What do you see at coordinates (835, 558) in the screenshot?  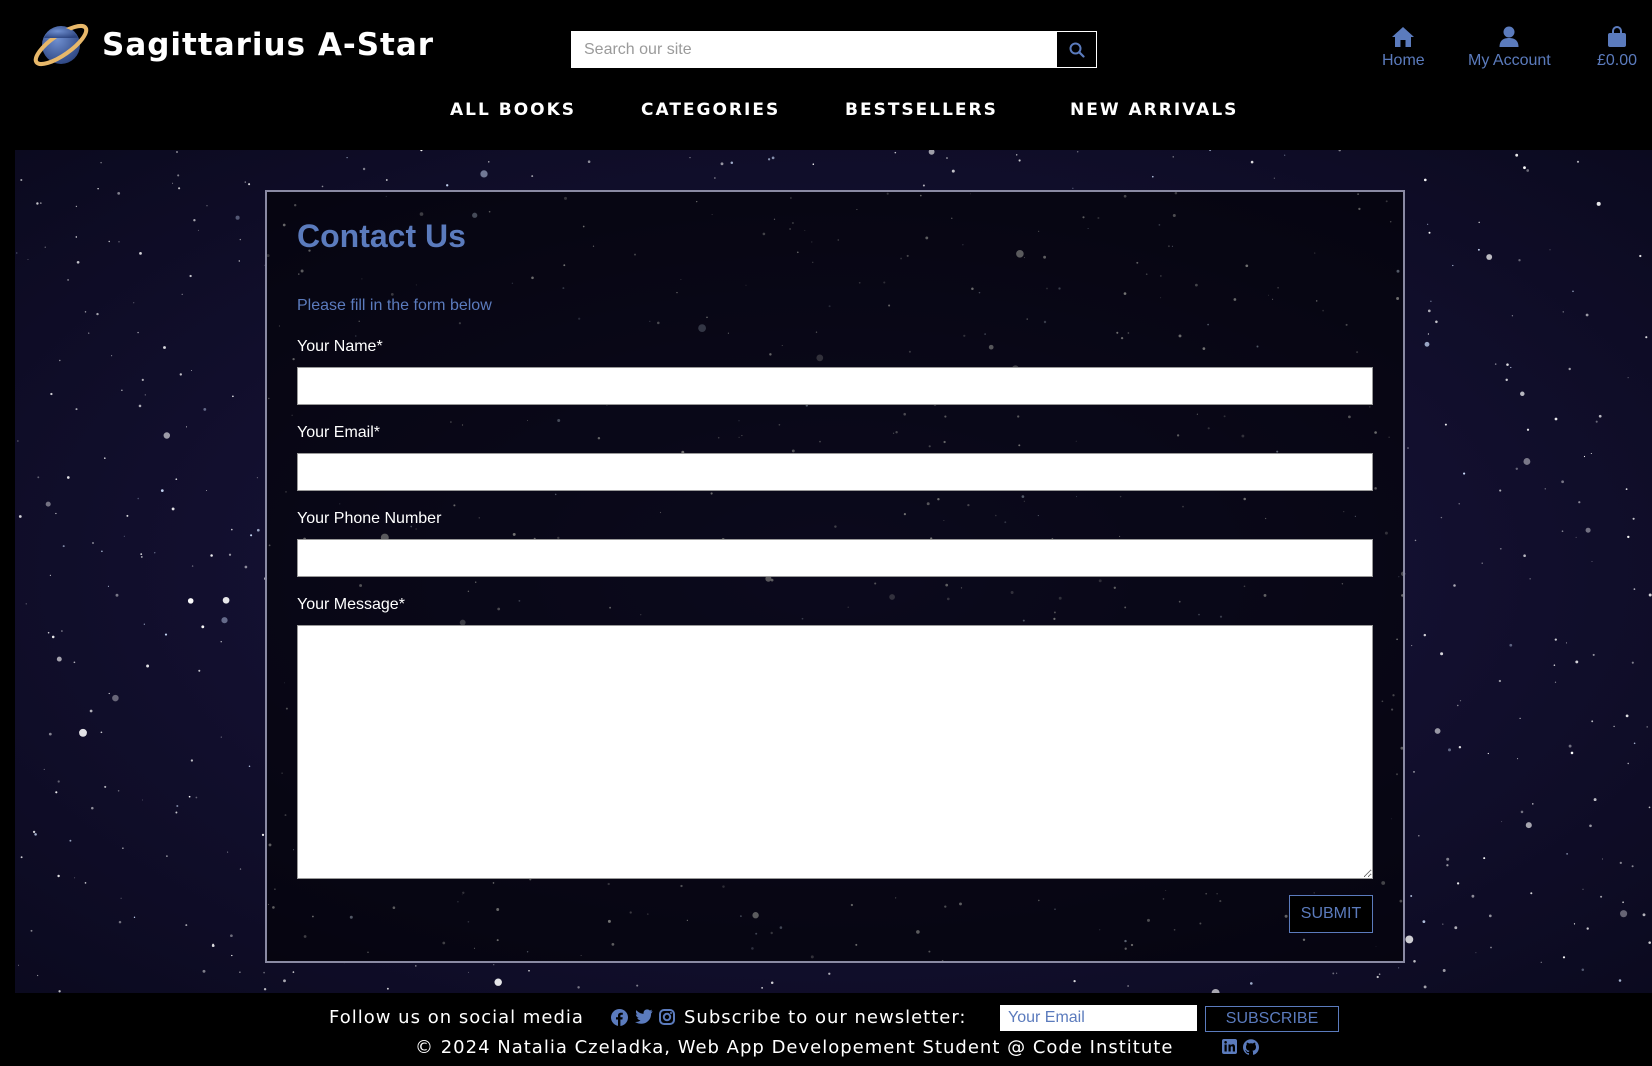 I see `phone-field` at bounding box center [835, 558].